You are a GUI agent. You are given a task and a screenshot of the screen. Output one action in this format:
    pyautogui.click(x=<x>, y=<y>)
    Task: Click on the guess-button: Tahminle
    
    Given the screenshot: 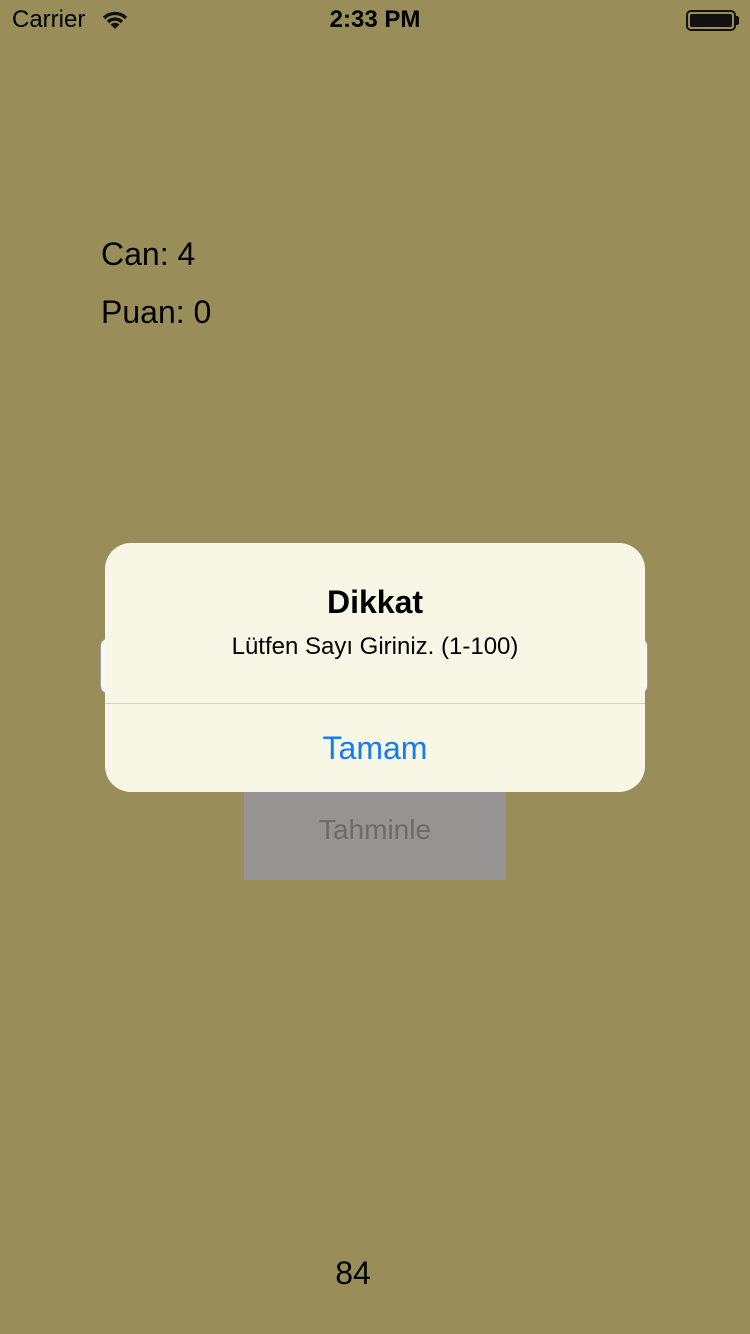 What is the action you would take?
    pyautogui.click(x=375, y=832)
    